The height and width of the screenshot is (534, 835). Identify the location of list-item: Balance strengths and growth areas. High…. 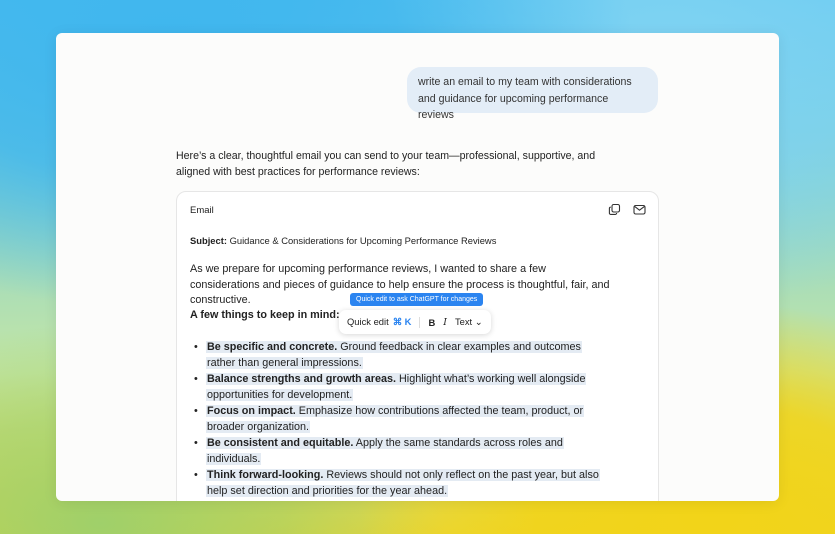
(400, 387).